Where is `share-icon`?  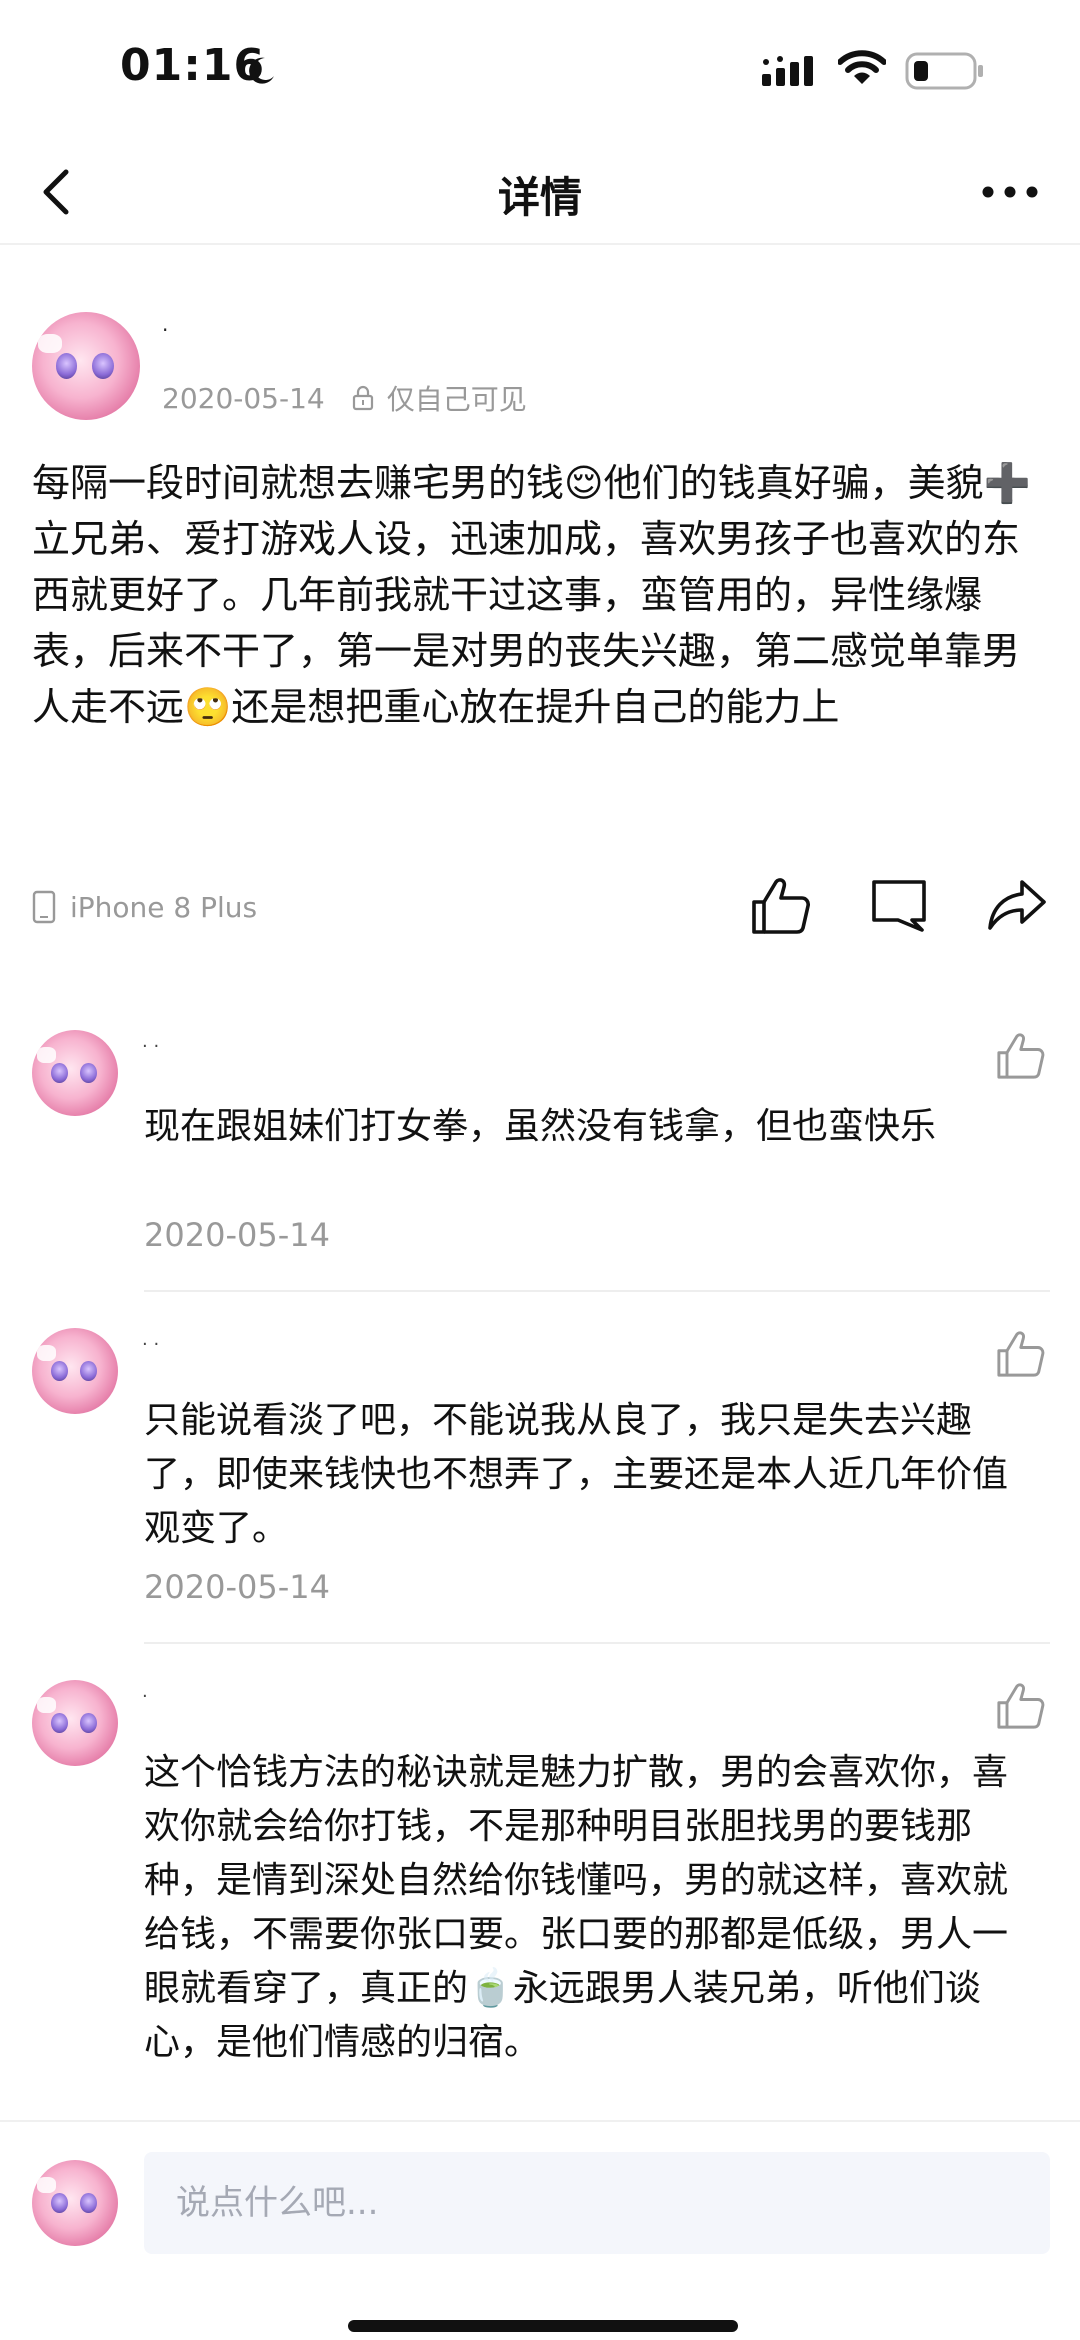
share-icon is located at coordinates (1017, 905).